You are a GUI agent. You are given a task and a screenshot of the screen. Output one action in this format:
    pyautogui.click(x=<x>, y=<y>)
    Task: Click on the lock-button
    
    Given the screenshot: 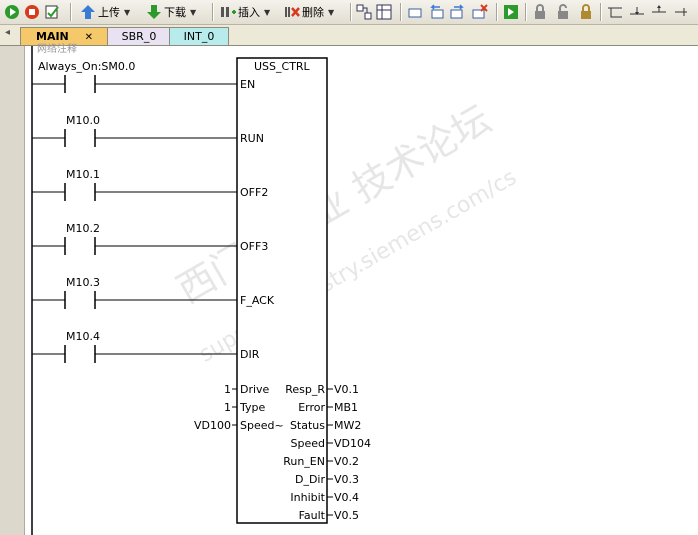 What is the action you would take?
    pyautogui.click(x=540, y=12)
    